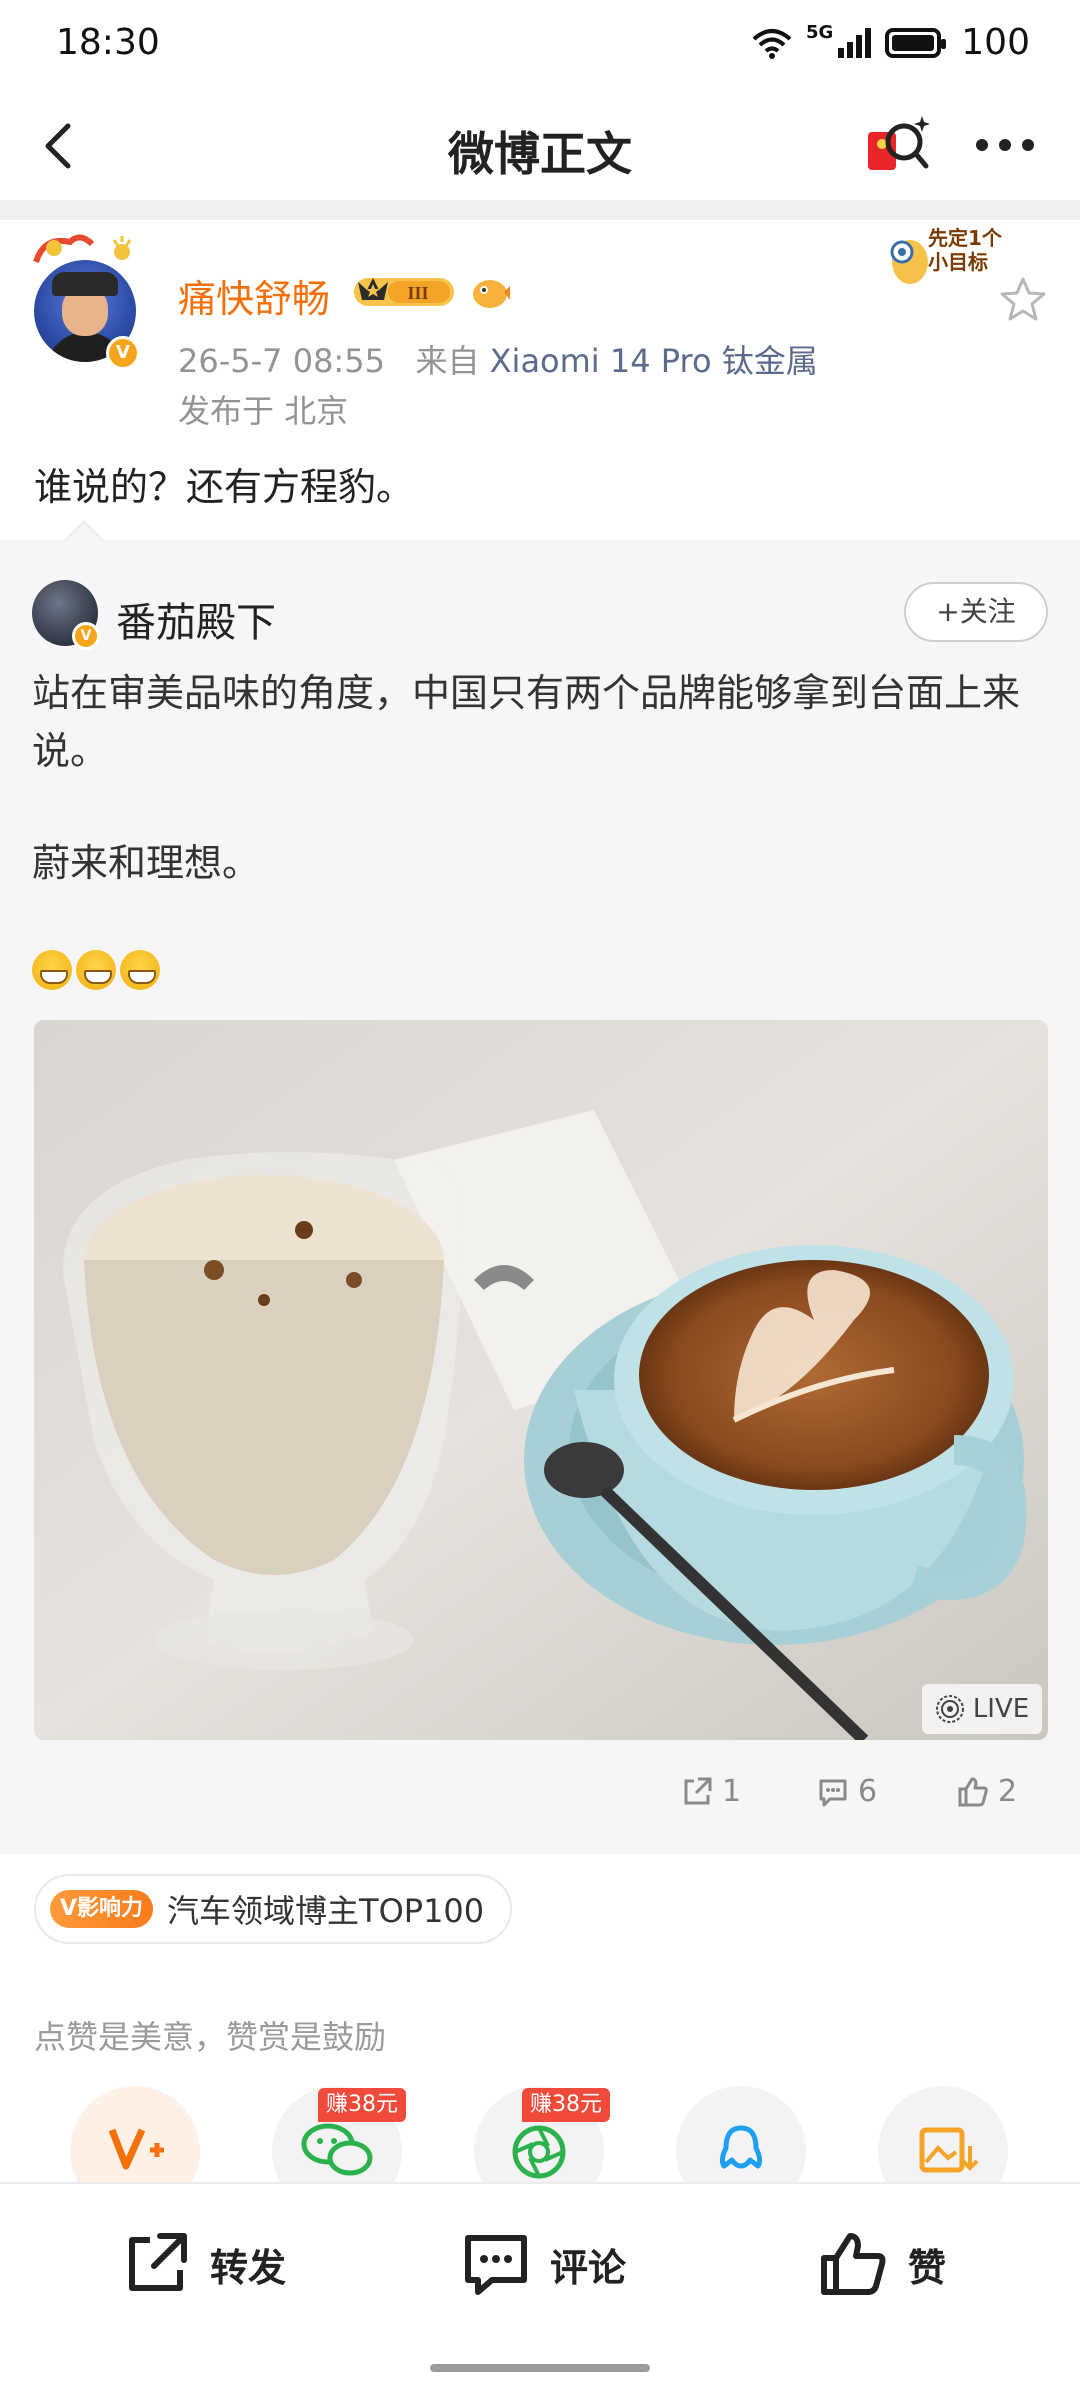 Image resolution: width=1080 pixels, height=2400 pixels. I want to click on member-level-badge: III, so click(407, 292).